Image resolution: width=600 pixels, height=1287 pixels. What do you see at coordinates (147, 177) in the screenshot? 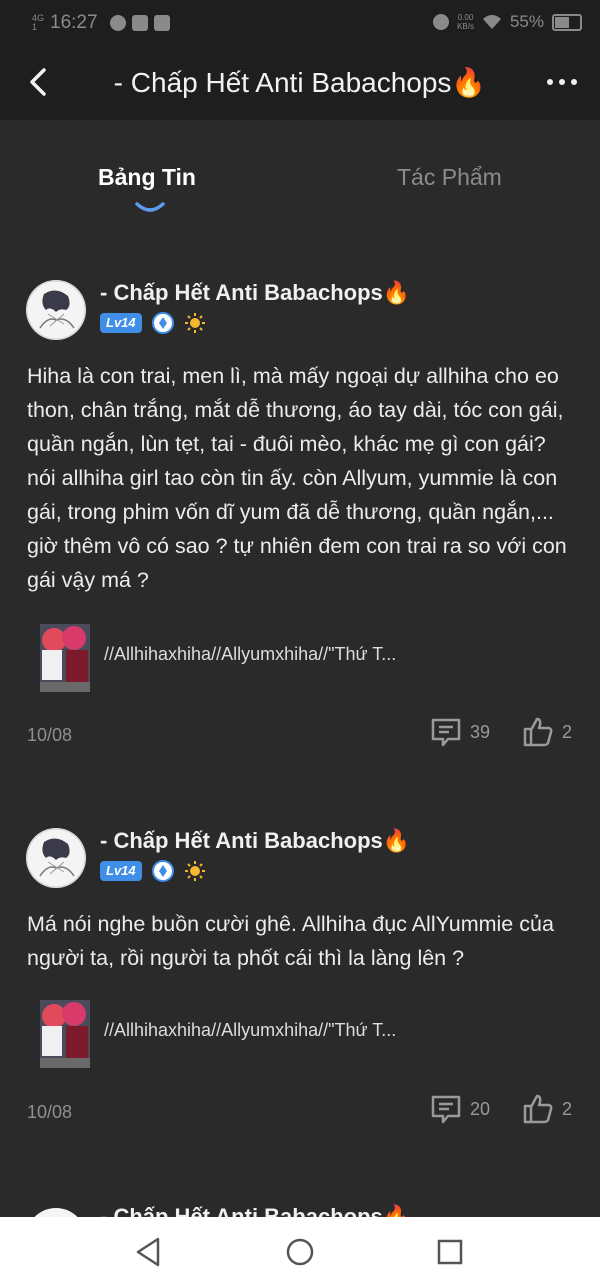
I see `tab-news-feed: Bảng Tin` at bounding box center [147, 177].